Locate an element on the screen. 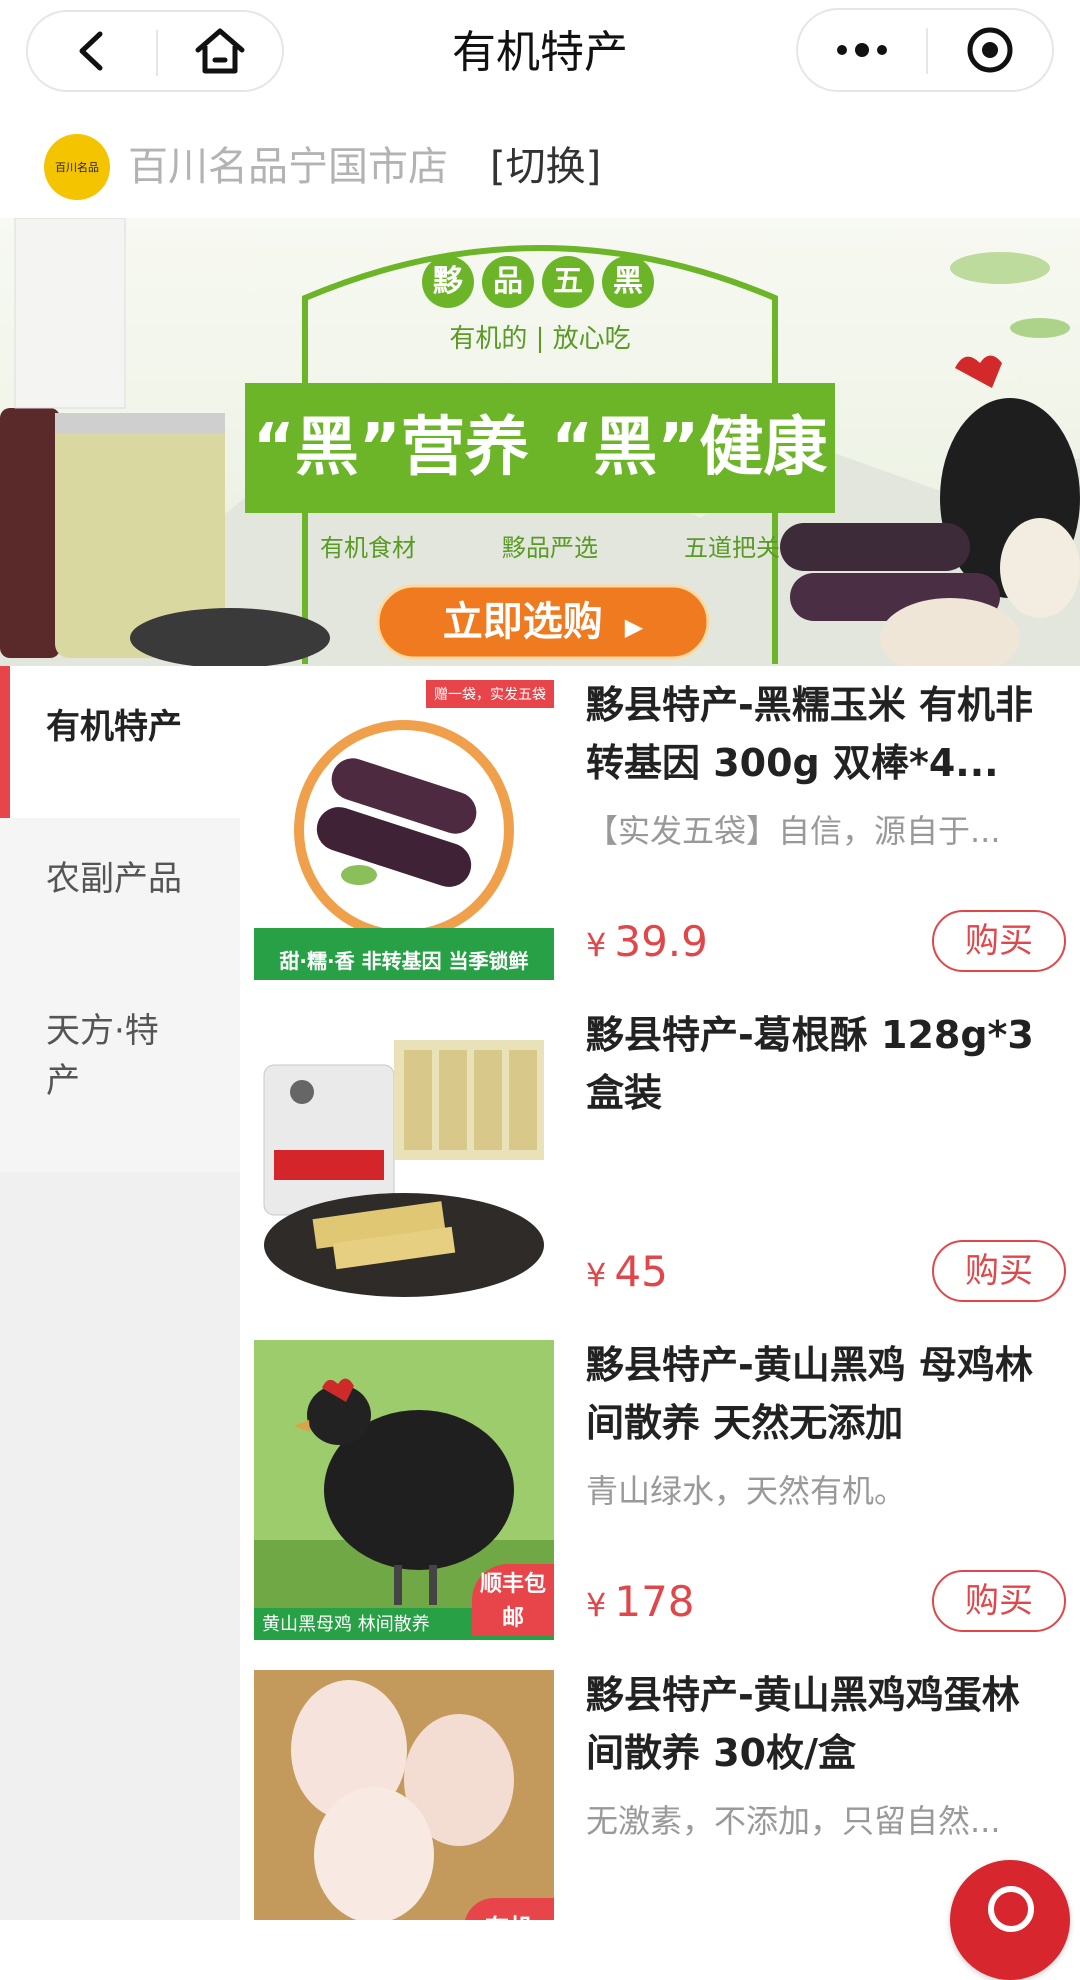 The height and width of the screenshot is (1980, 1080). thumb-bottom-caption: 甜·糯·香 非转基因 当季锁鲜 is located at coordinates (404, 961).